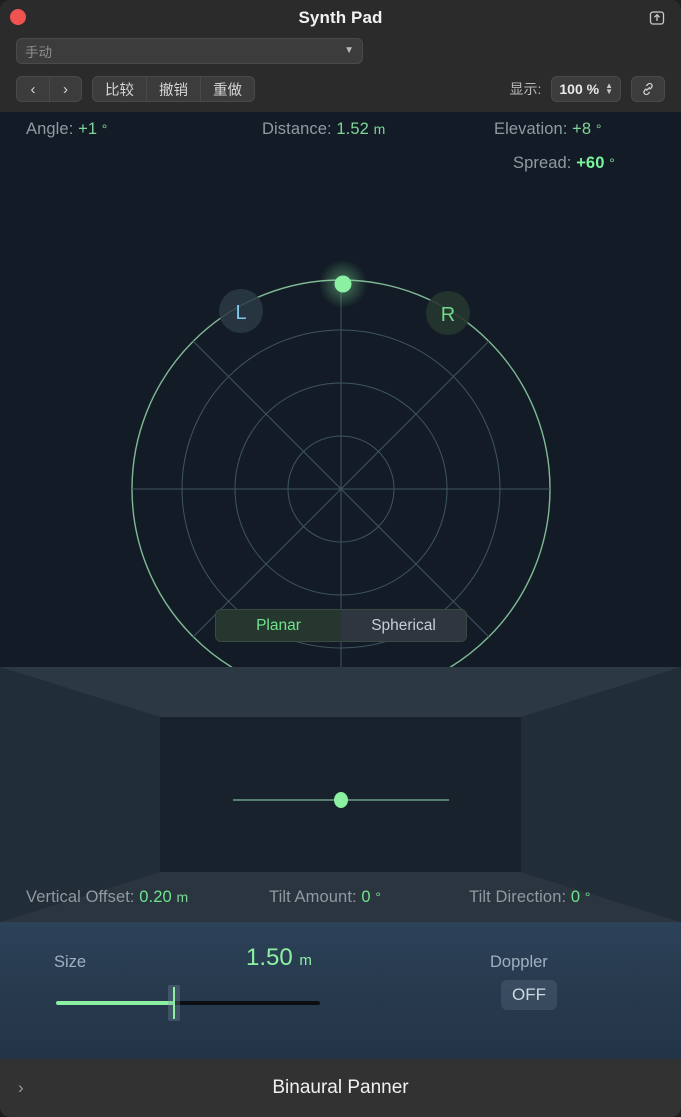 The image size is (681, 1117). I want to click on vertical-offset-unit: m, so click(182, 897).